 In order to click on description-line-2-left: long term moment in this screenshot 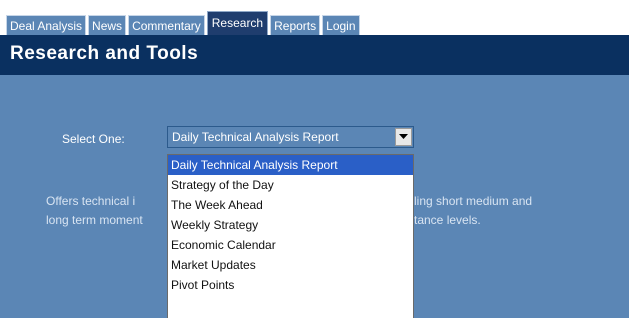, I will do `click(94, 220)`.